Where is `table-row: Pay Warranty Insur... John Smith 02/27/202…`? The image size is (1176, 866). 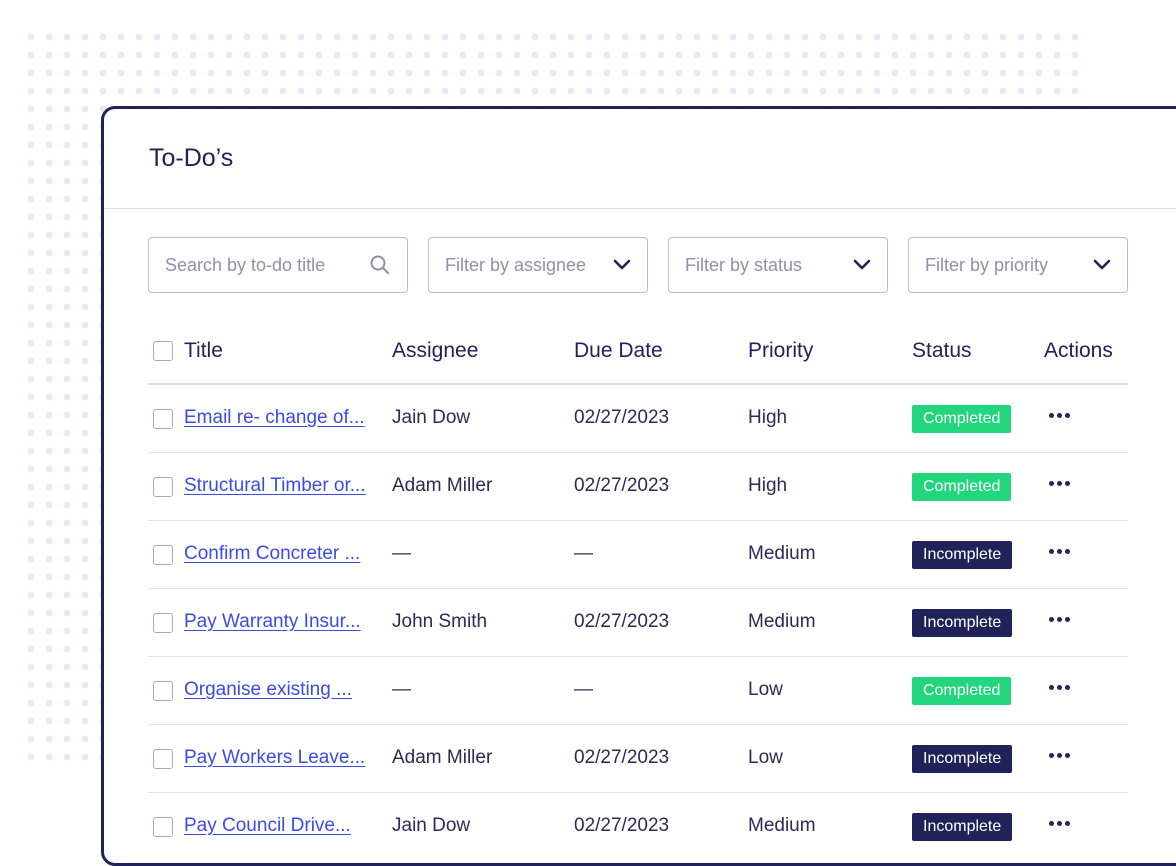
table-row: Pay Warranty Insur... John Smith 02/27/202… is located at coordinates (638, 623).